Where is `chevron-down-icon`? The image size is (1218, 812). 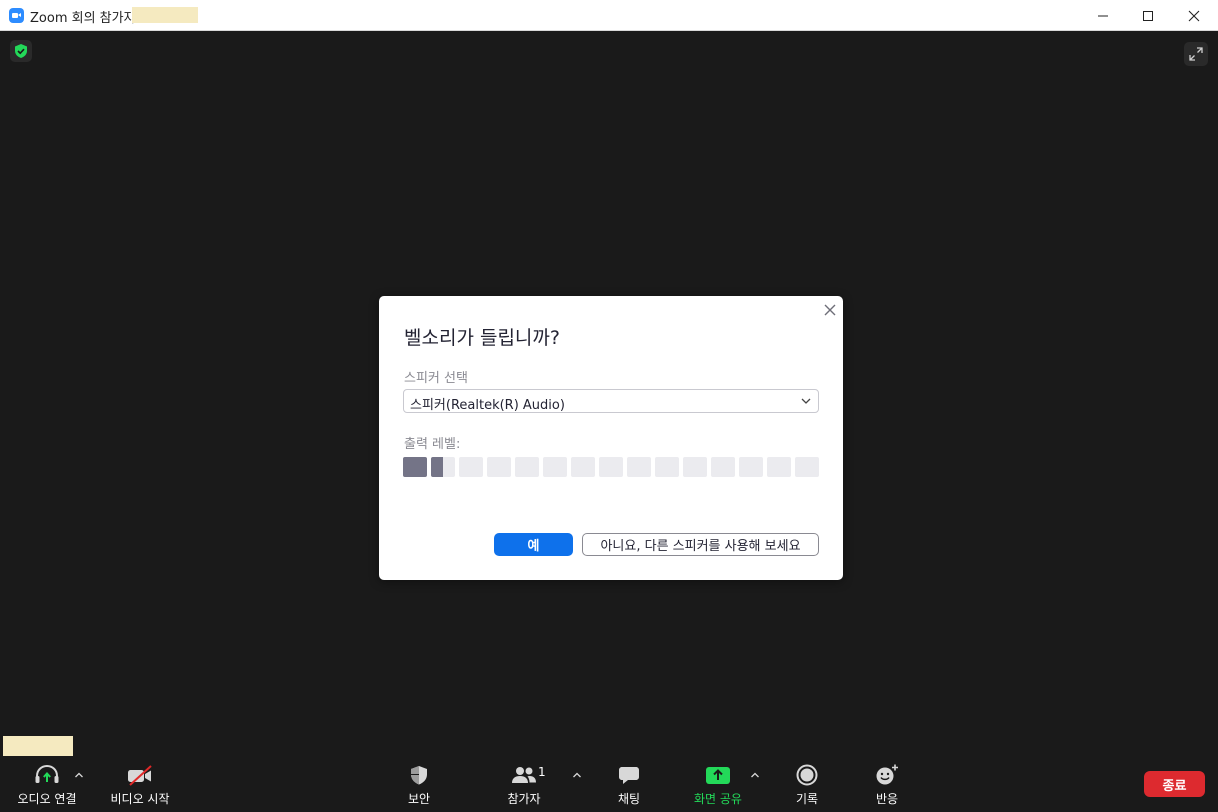
chevron-down-icon is located at coordinates (806, 401).